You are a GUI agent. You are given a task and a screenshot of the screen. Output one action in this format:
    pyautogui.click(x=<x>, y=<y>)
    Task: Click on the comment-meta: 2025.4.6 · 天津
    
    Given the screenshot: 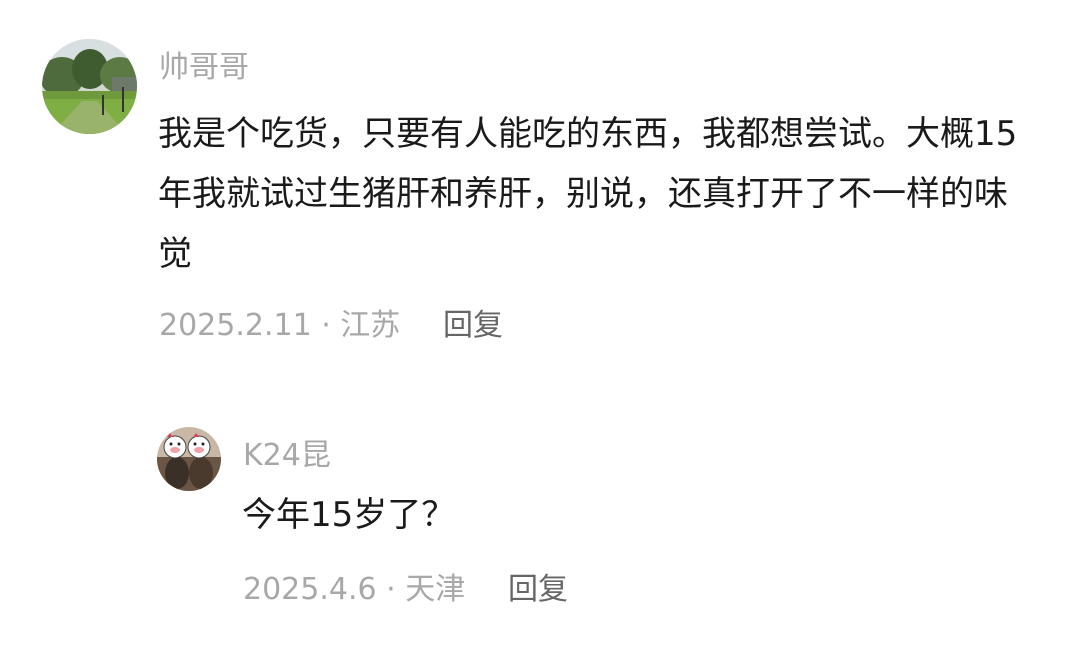 What is the action you would take?
    pyautogui.click(x=354, y=589)
    